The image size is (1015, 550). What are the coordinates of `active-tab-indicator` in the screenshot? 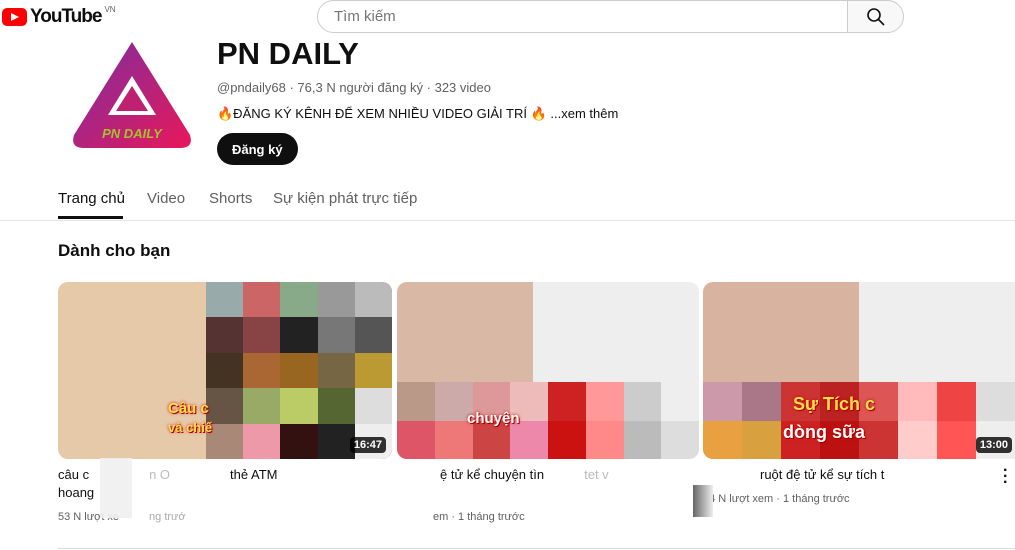 It's located at (90, 217).